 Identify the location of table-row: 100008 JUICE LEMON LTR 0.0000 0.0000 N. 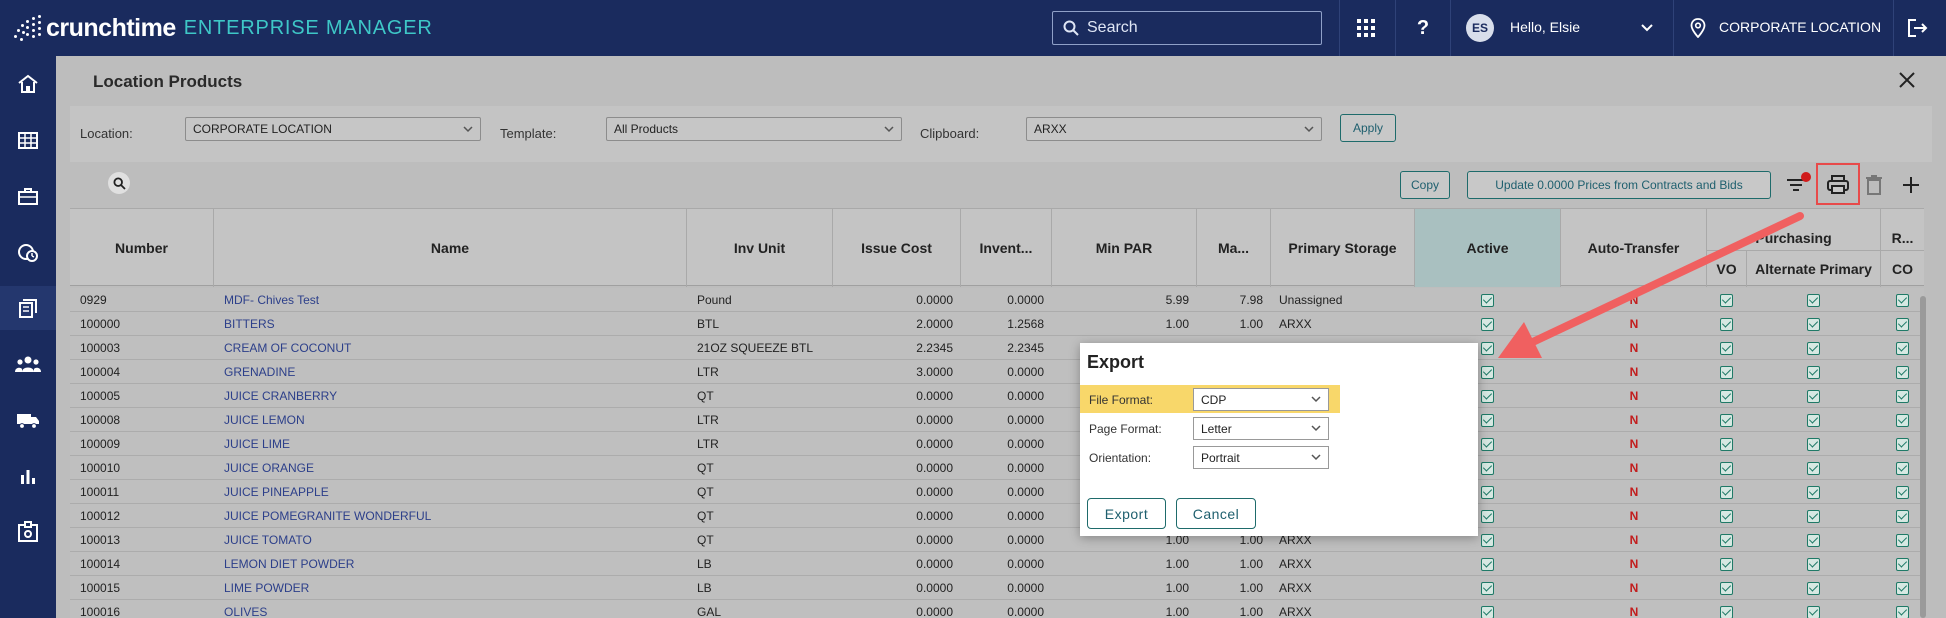
(997, 420).